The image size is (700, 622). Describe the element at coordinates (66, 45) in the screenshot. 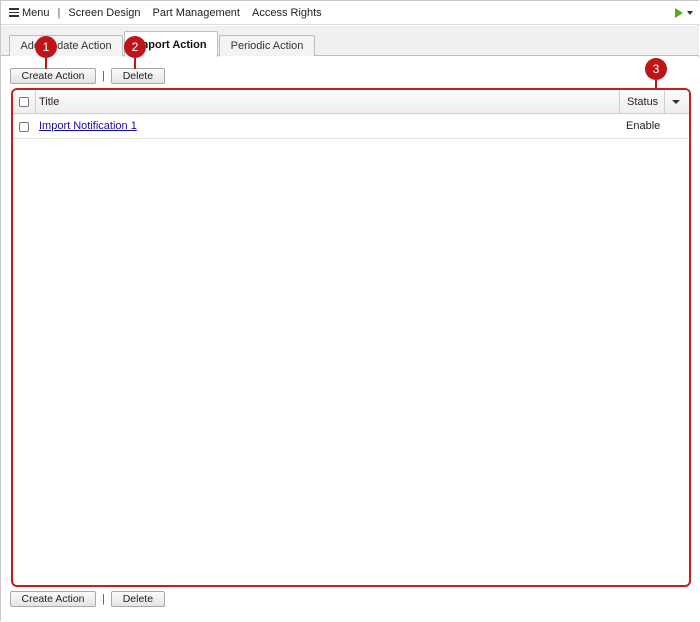

I see `tab-add-update-action: Add/Update Action` at that location.